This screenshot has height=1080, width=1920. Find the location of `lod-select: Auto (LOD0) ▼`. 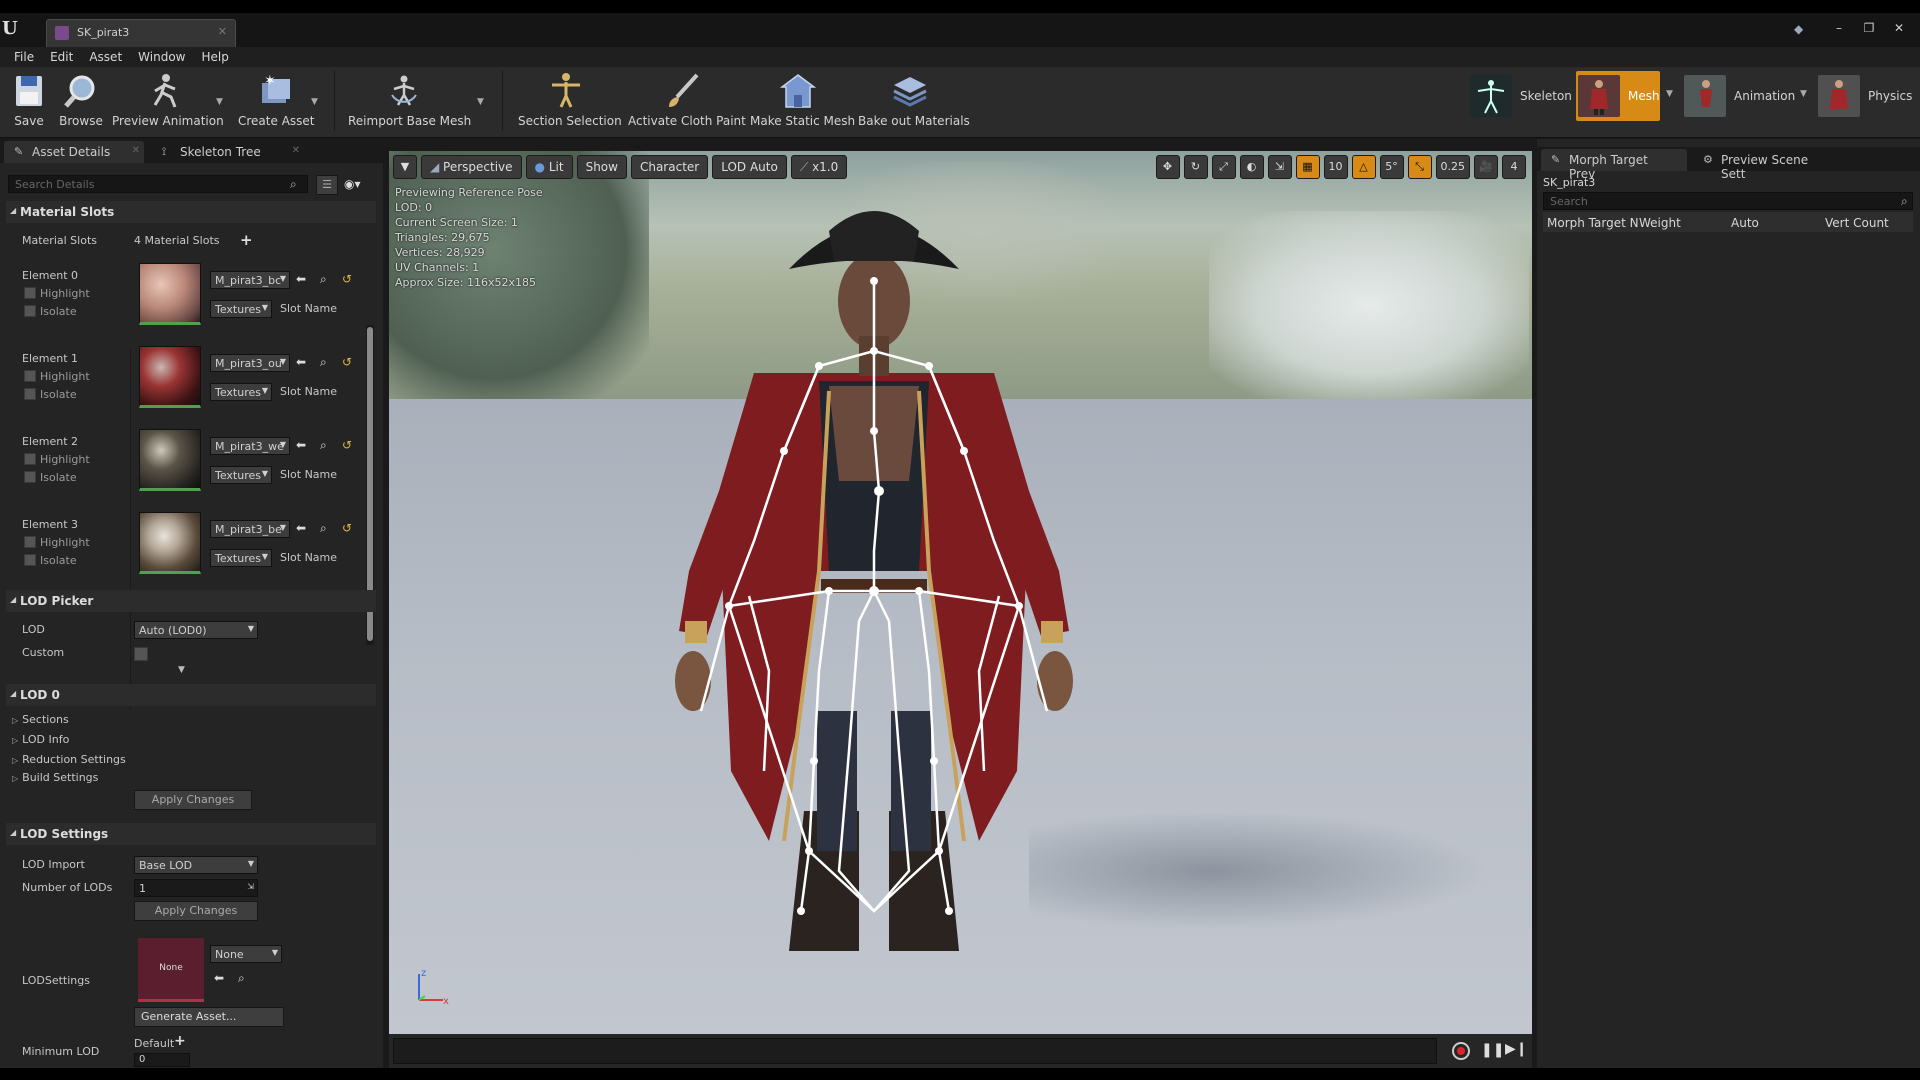

lod-select: Auto (LOD0) ▼ is located at coordinates (196, 630).